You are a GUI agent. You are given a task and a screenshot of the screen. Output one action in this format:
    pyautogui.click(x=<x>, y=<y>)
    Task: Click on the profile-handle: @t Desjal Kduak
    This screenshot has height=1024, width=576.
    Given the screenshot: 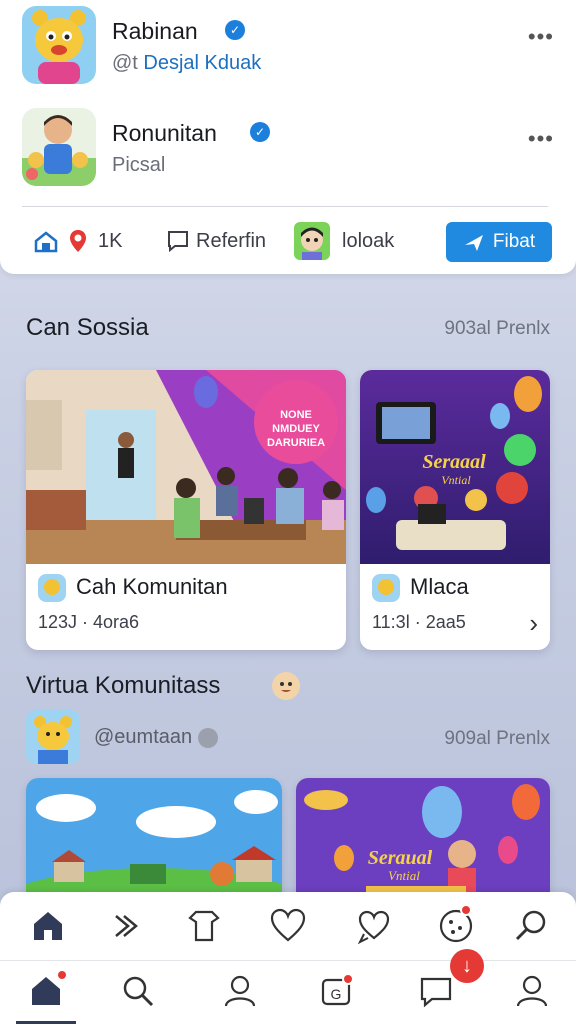 What is the action you would take?
    pyautogui.click(x=186, y=63)
    